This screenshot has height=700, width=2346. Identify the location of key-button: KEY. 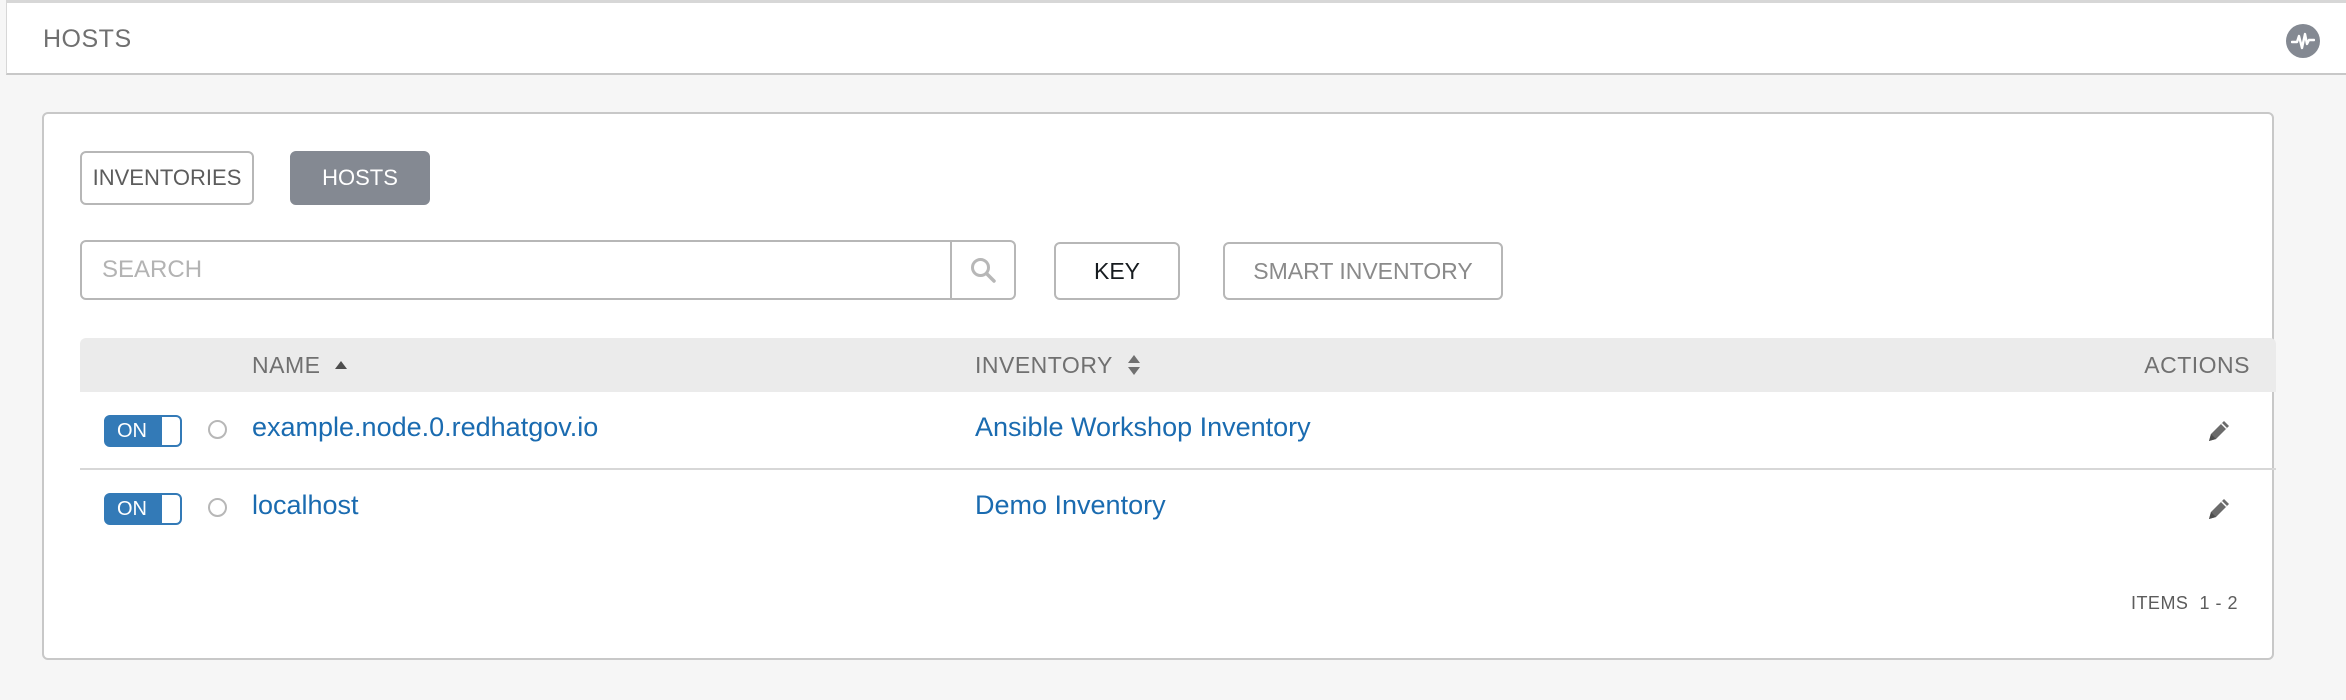
(1117, 271).